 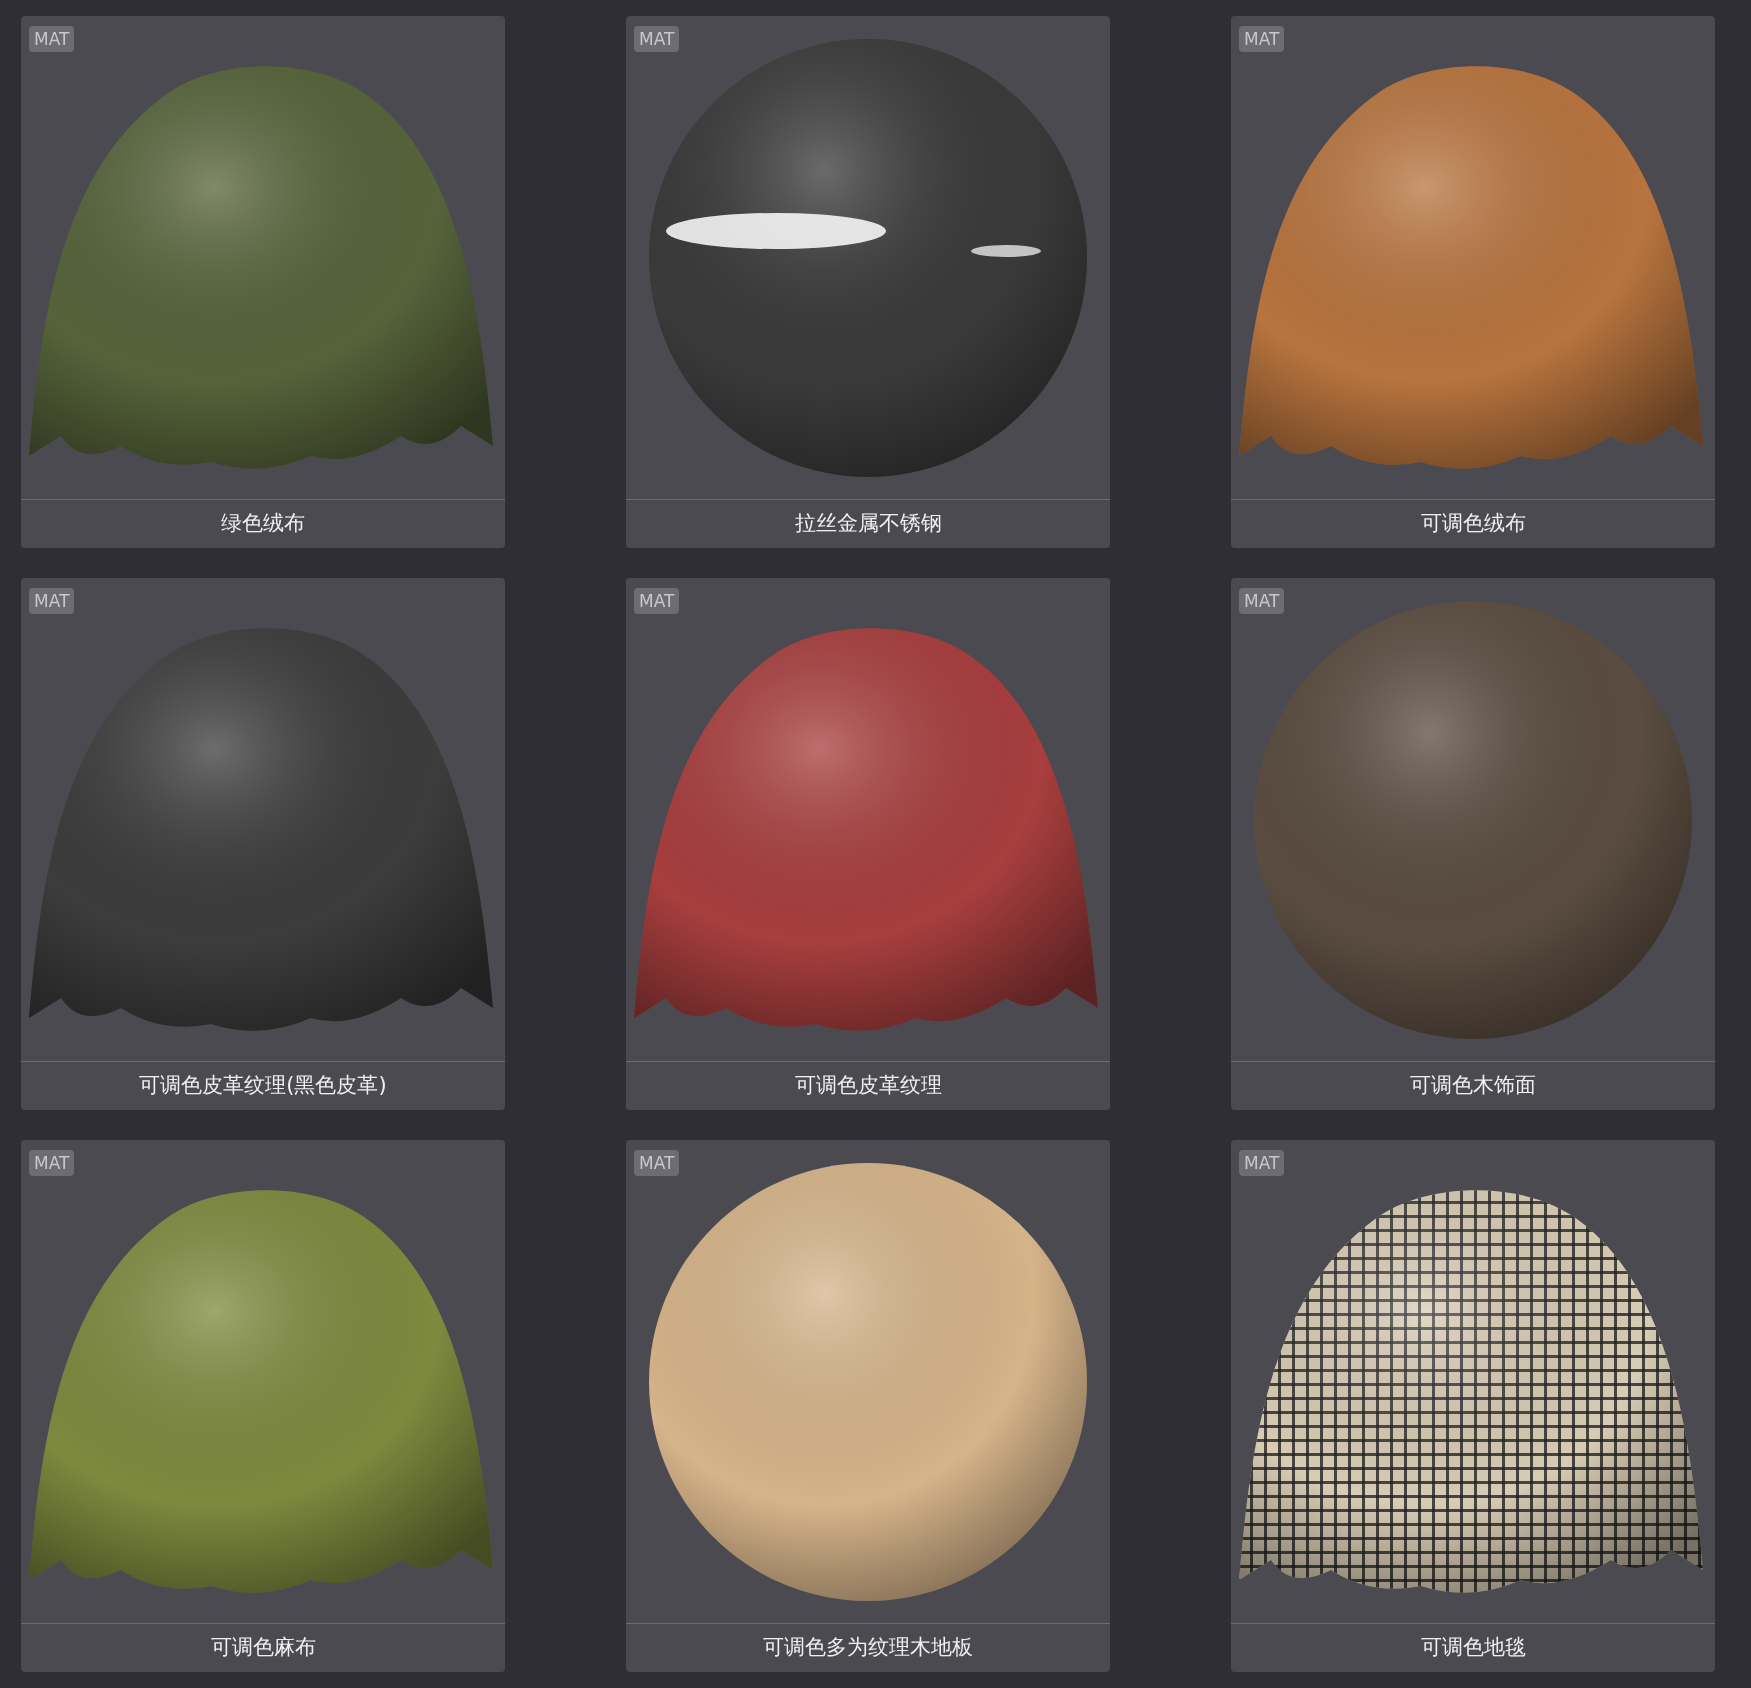 I want to click on material-card: MAT 可调色皮革纹理, so click(x=868, y=844).